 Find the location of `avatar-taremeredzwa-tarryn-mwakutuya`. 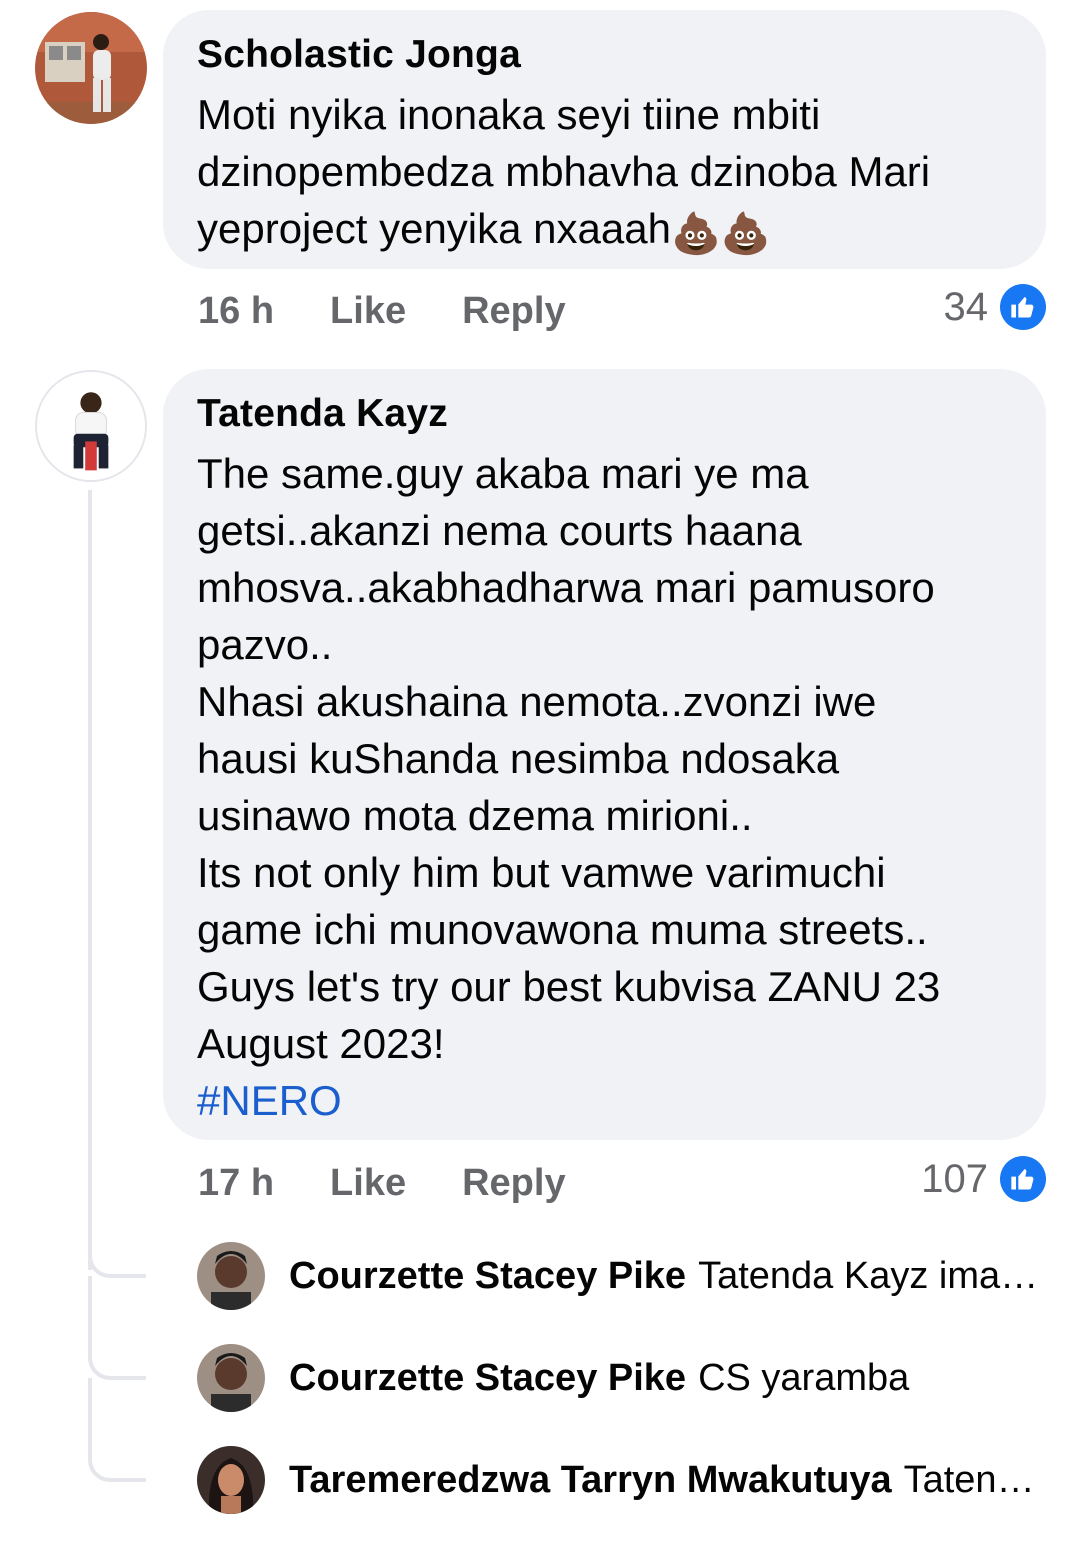

avatar-taremeredzwa-tarryn-mwakutuya is located at coordinates (231, 1480).